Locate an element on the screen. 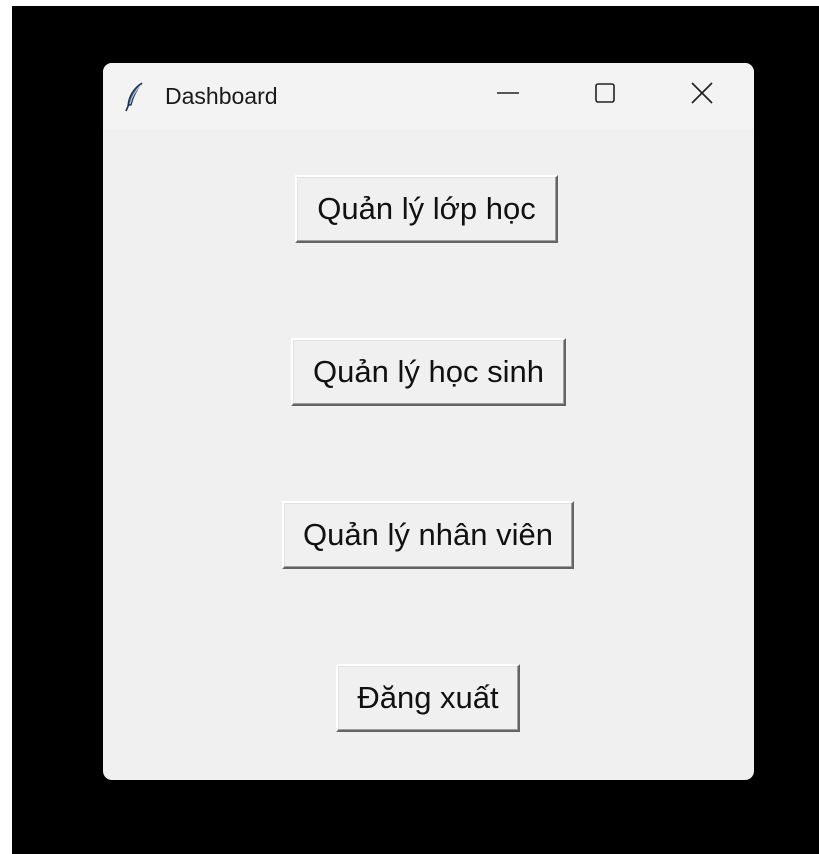 The height and width of the screenshot is (854, 819). close-icon is located at coordinates (702, 95).